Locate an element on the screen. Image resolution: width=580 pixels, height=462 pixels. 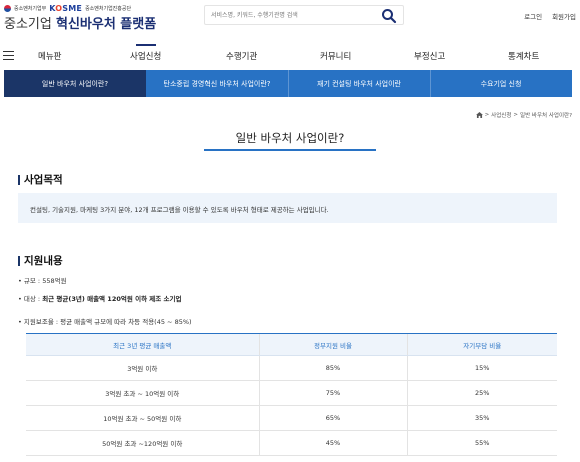
government-emblem-icon is located at coordinates (7, 8).